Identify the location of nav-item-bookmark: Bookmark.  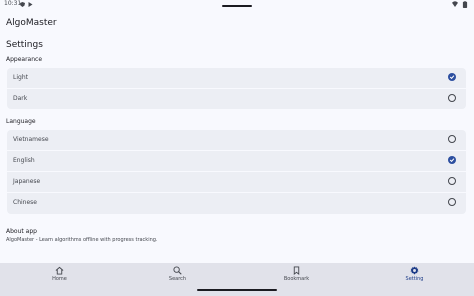
(296, 275).